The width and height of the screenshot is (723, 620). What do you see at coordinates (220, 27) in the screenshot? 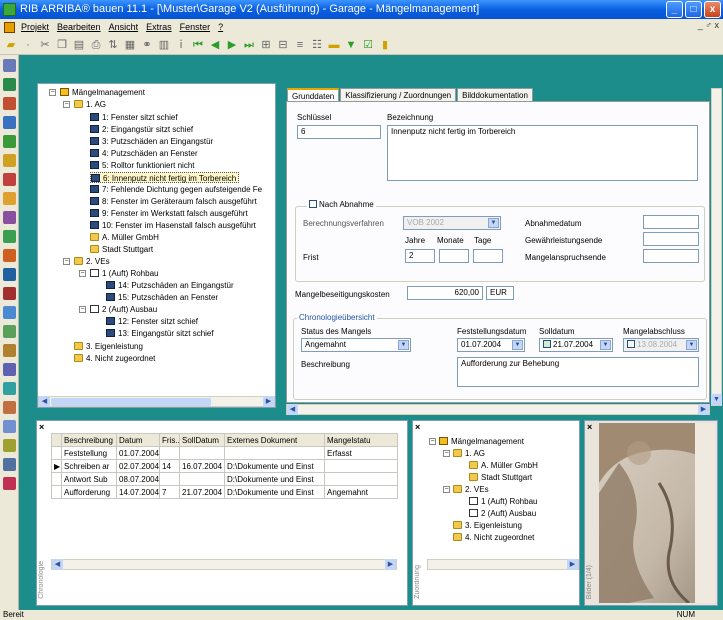
I see `menu-help: ?` at bounding box center [220, 27].